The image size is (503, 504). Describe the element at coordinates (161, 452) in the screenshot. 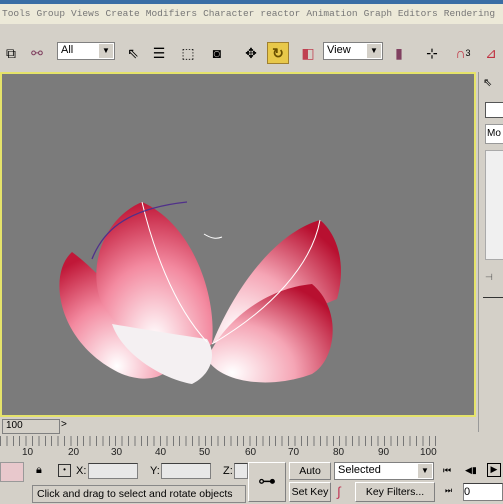

I see `tick-label: 40` at that location.